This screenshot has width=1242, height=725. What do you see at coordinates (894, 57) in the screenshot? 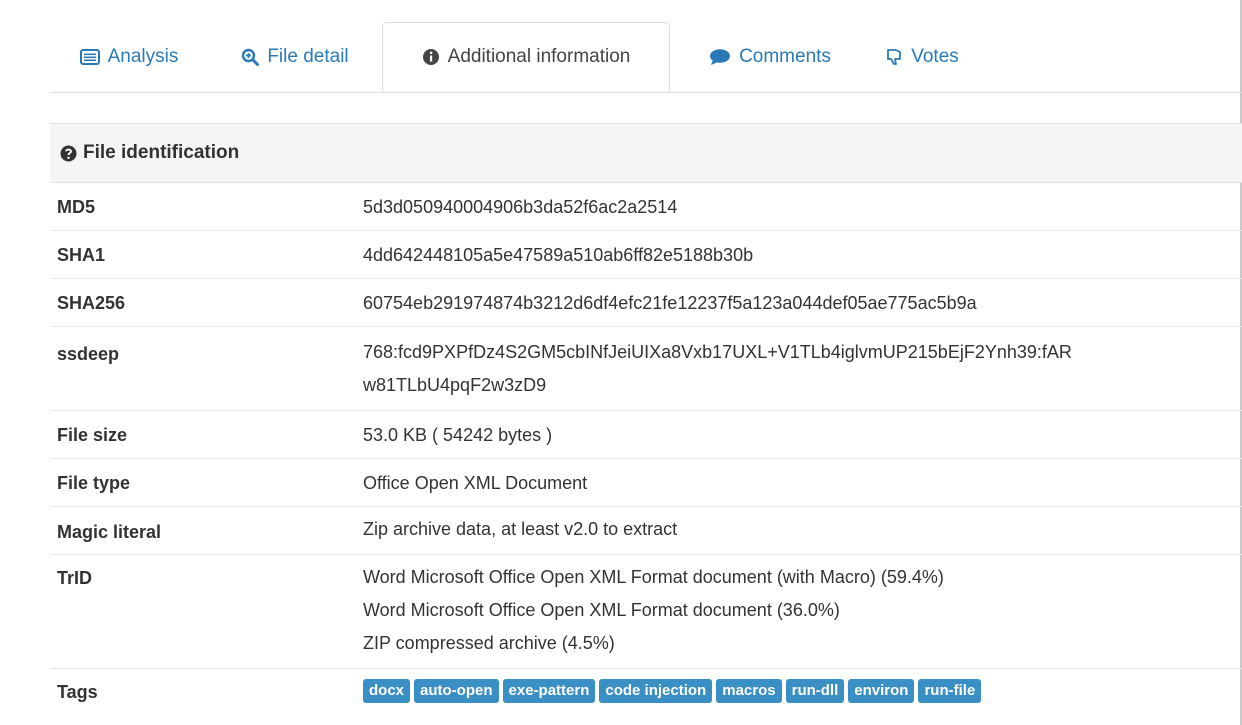
I see `thumbs-down-icon` at bounding box center [894, 57].